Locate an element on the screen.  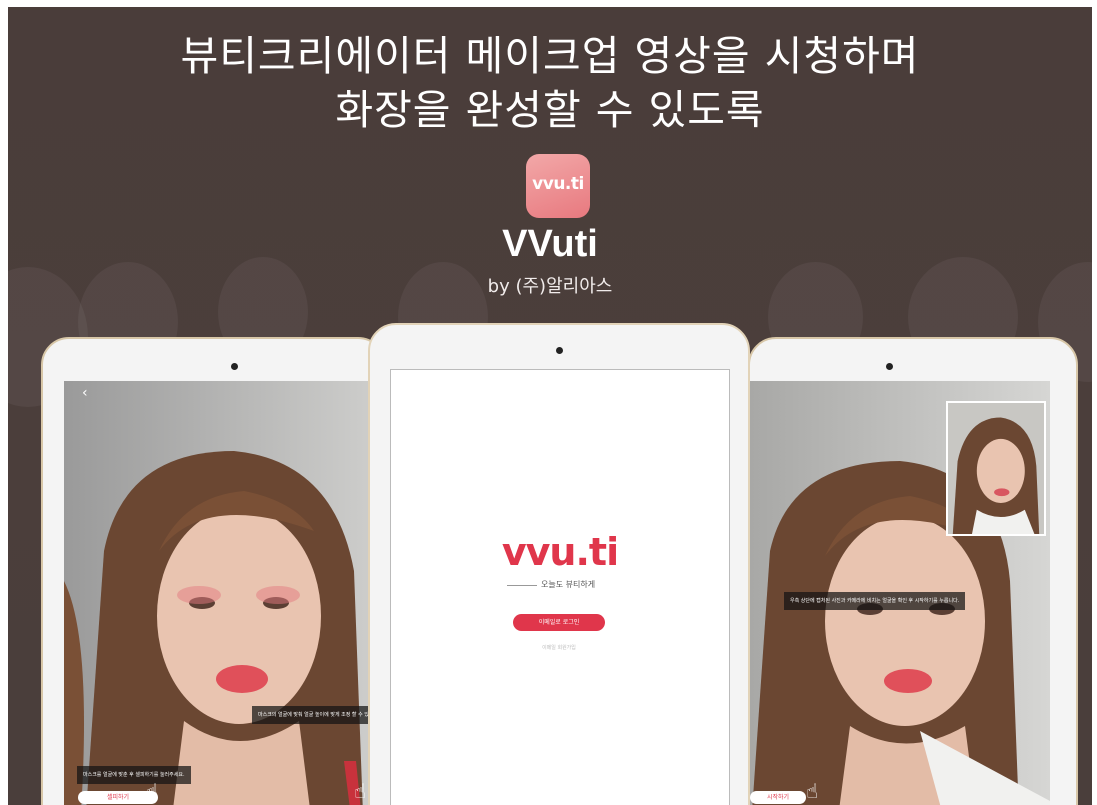
caption-top: 마스크의 얼굴에 맞춰 얼굴 높이에 맞게 조정 할 수 있습니다. is located at coordinates (318, 715).